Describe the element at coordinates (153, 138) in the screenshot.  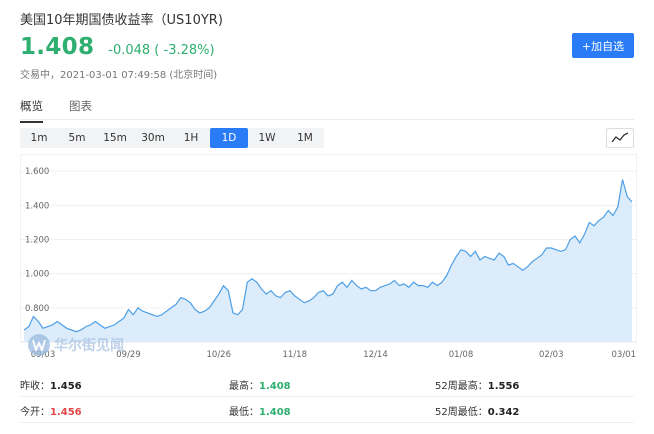
I see `period-30m: 30m` at that location.